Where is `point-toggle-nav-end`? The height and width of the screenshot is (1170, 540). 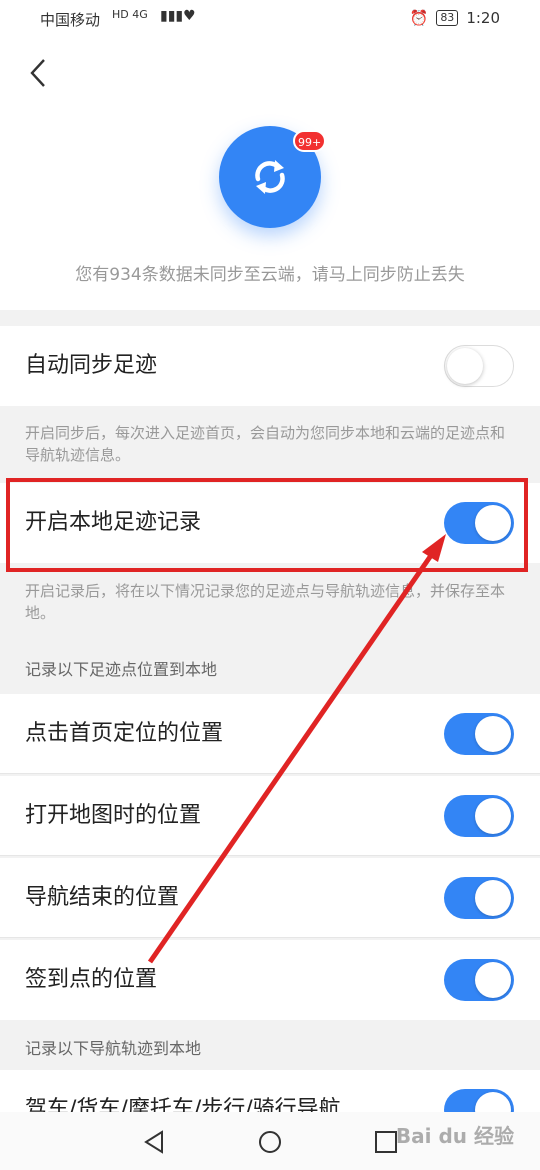
point-toggle-nav-end is located at coordinates (479, 898).